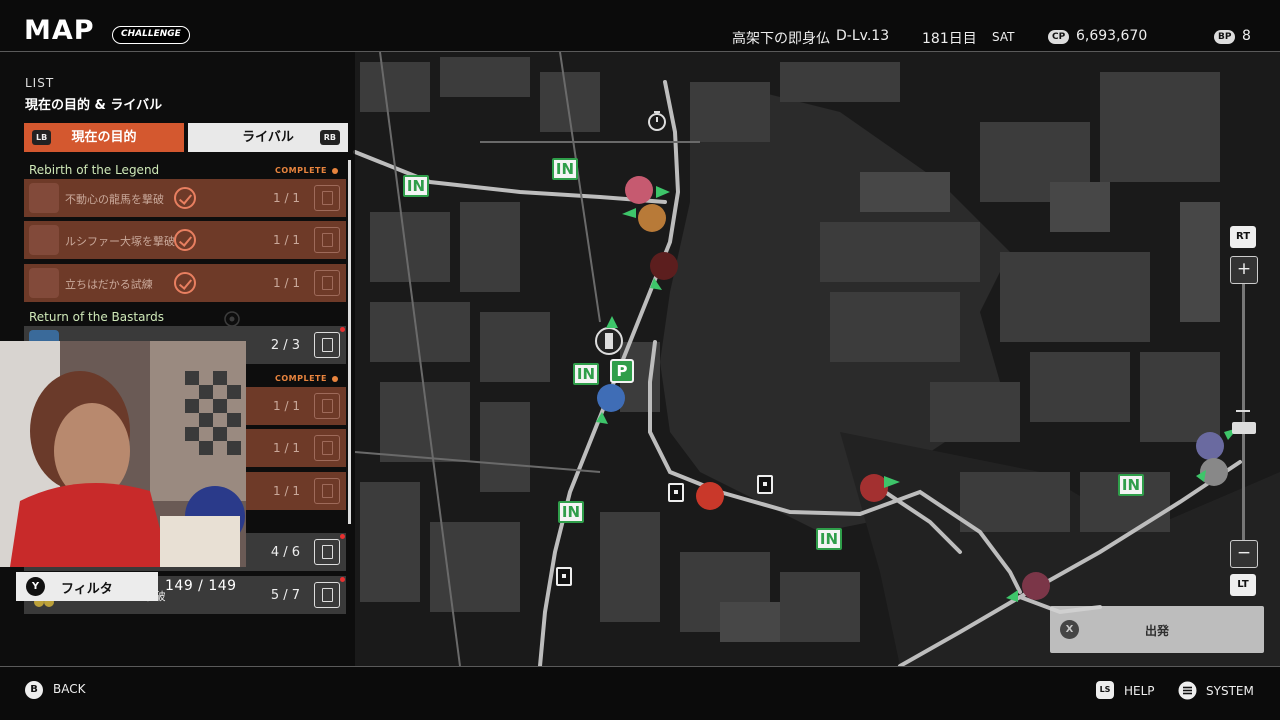 The height and width of the screenshot is (720, 1280). I want to click on zoom-slider-track, so click(1243, 412).